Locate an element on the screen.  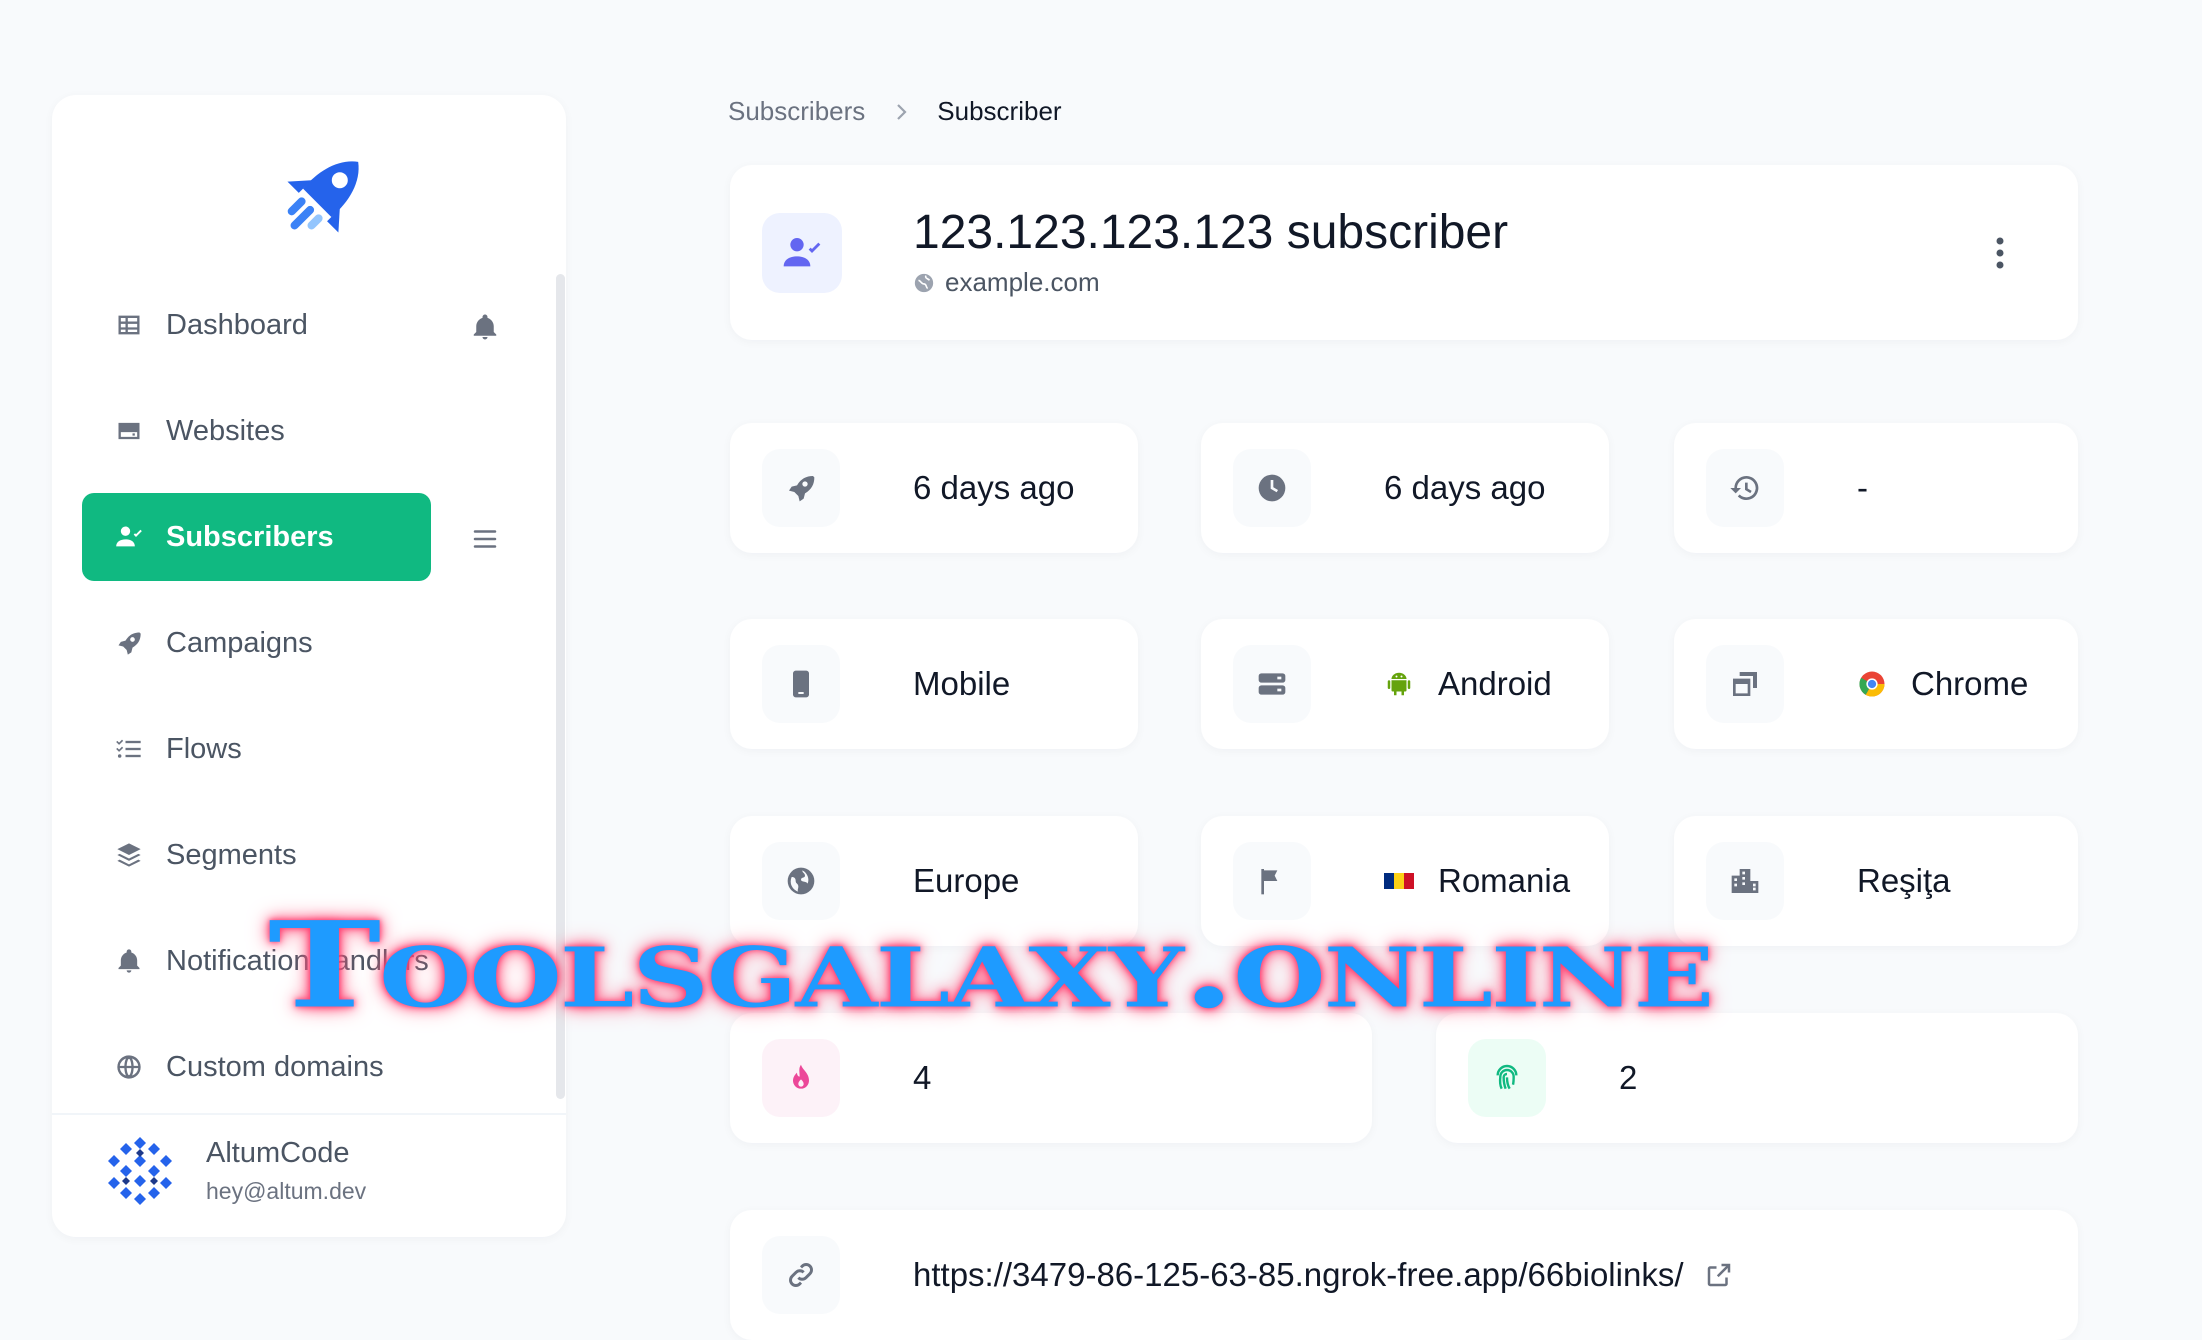
stat-last-seen: 6 days ago is located at coordinates (1405, 488).